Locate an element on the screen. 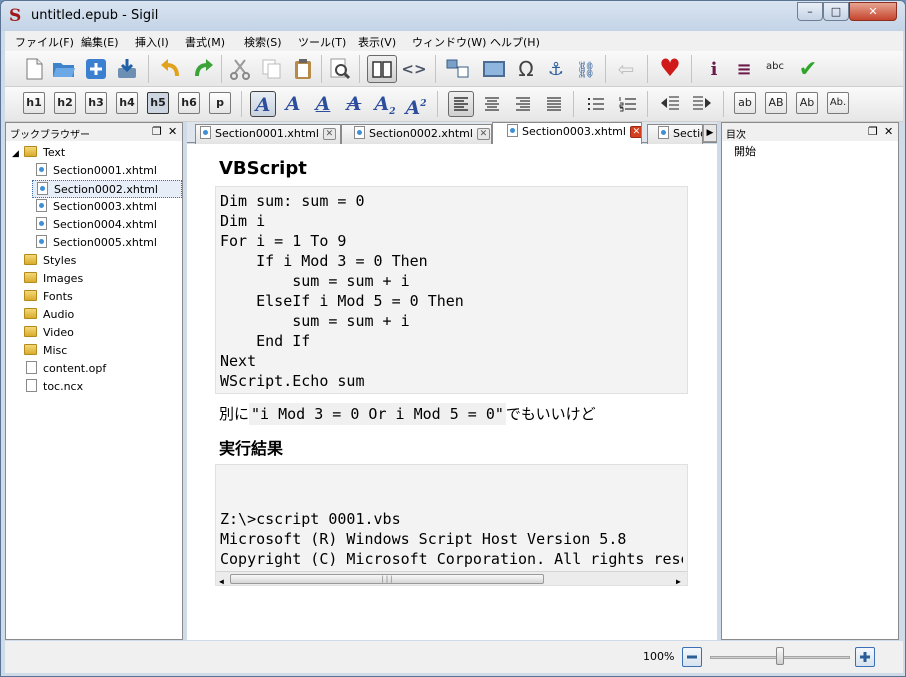 The image size is (906, 677). undo-icon is located at coordinates (170, 69).